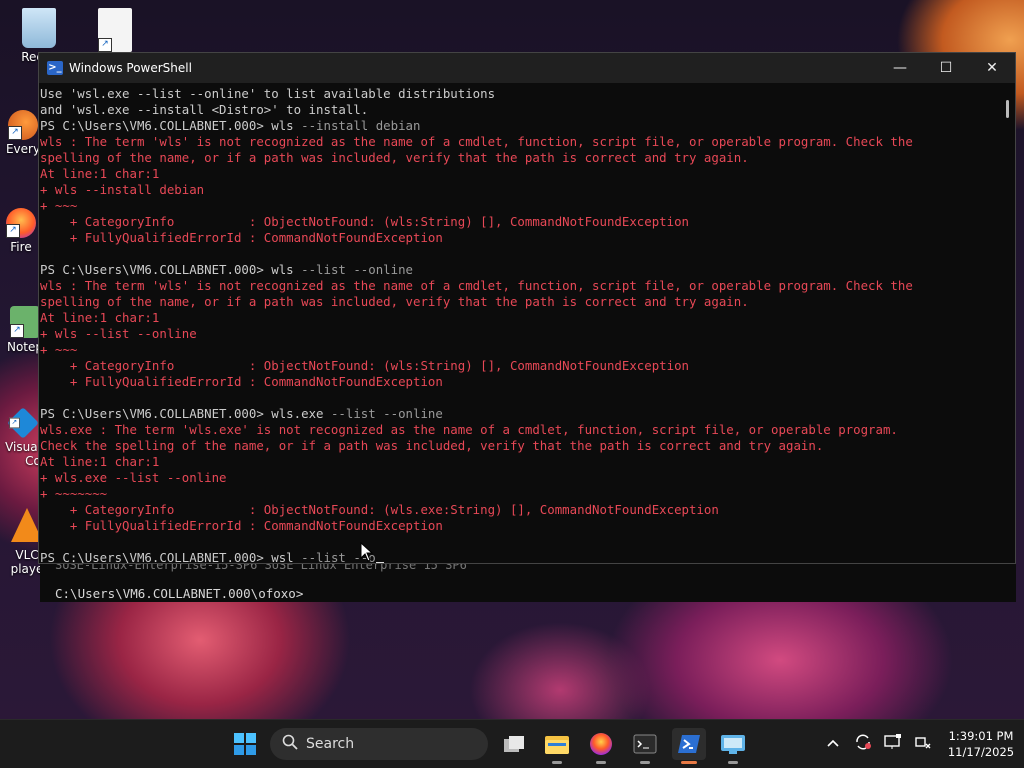 This screenshot has height=768, width=1024. I want to click on firefox-icon, so click(601, 744).